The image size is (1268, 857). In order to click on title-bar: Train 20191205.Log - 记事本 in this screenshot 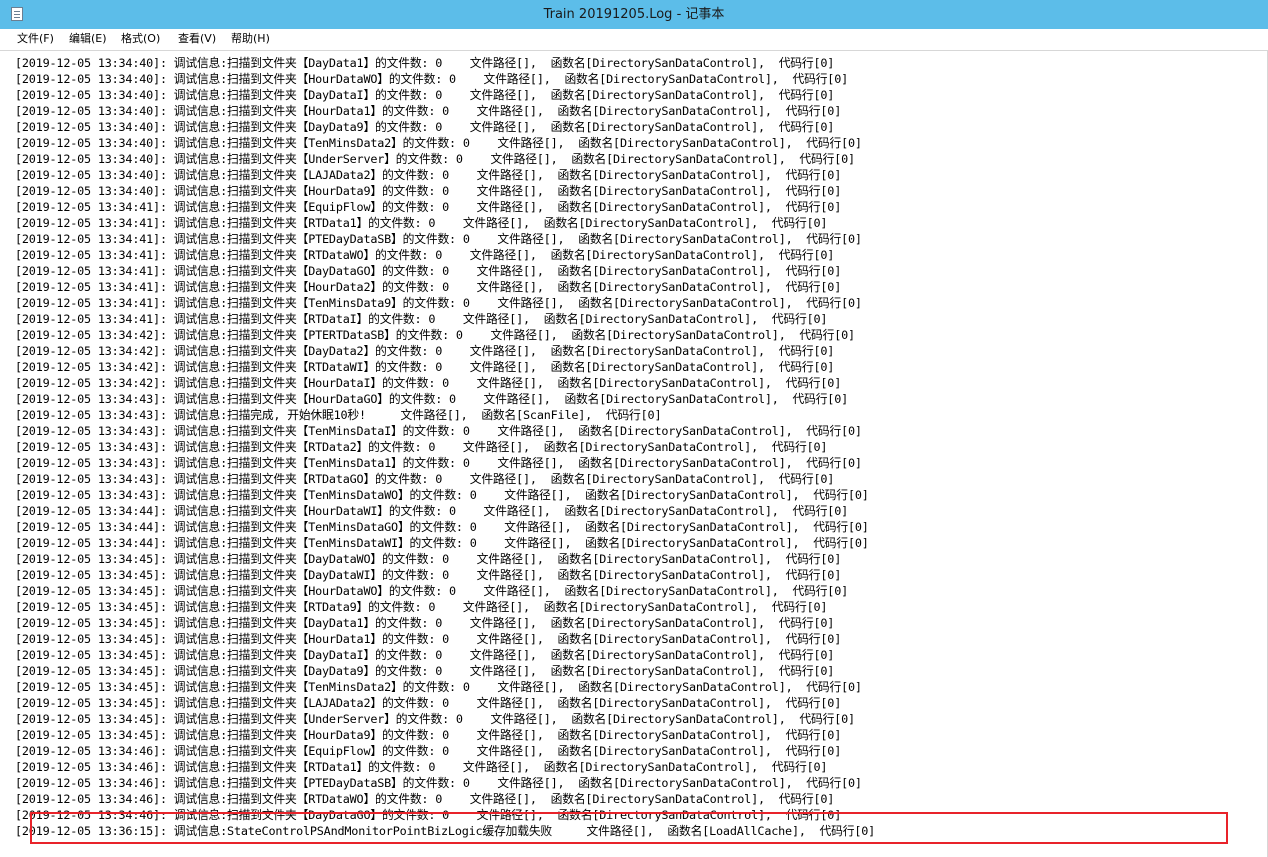, I will do `click(634, 14)`.